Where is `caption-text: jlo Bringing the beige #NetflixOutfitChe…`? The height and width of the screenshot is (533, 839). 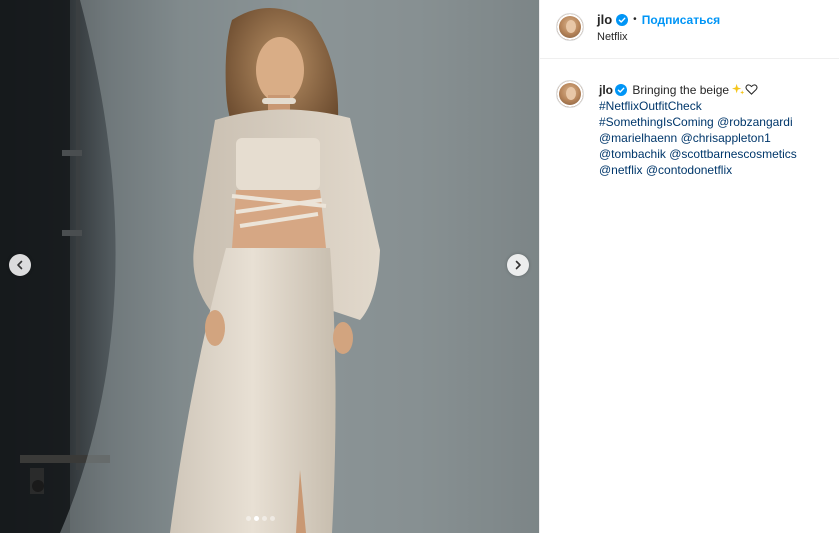 caption-text: jlo Bringing the beige #NetflixOutfitChe… is located at coordinates (714, 130).